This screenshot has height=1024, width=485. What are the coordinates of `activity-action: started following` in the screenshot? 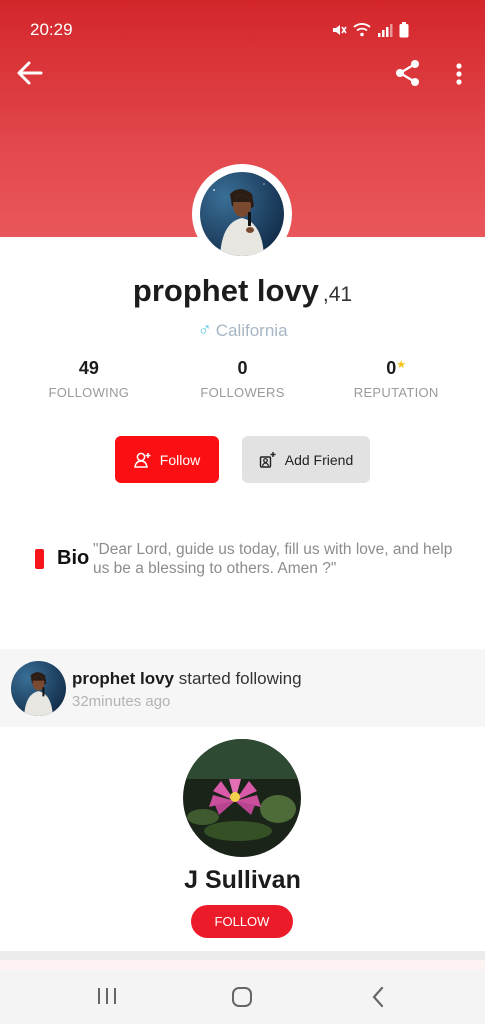 It's located at (240, 678).